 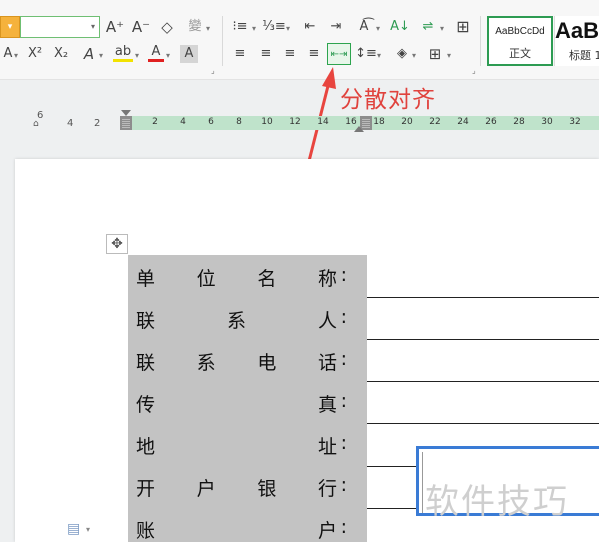 I want to click on separator, so click(x=480, y=41).